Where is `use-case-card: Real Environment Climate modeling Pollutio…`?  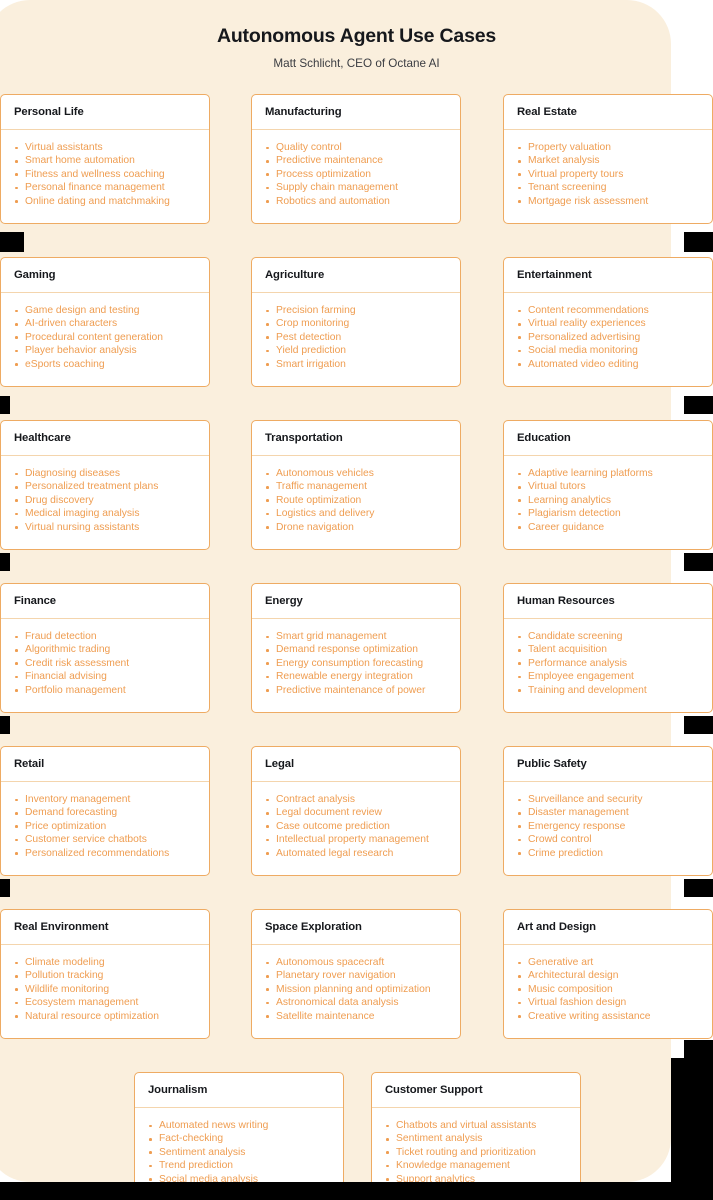
use-case-card: Real Environment Climate modeling Pollutio… is located at coordinates (105, 974).